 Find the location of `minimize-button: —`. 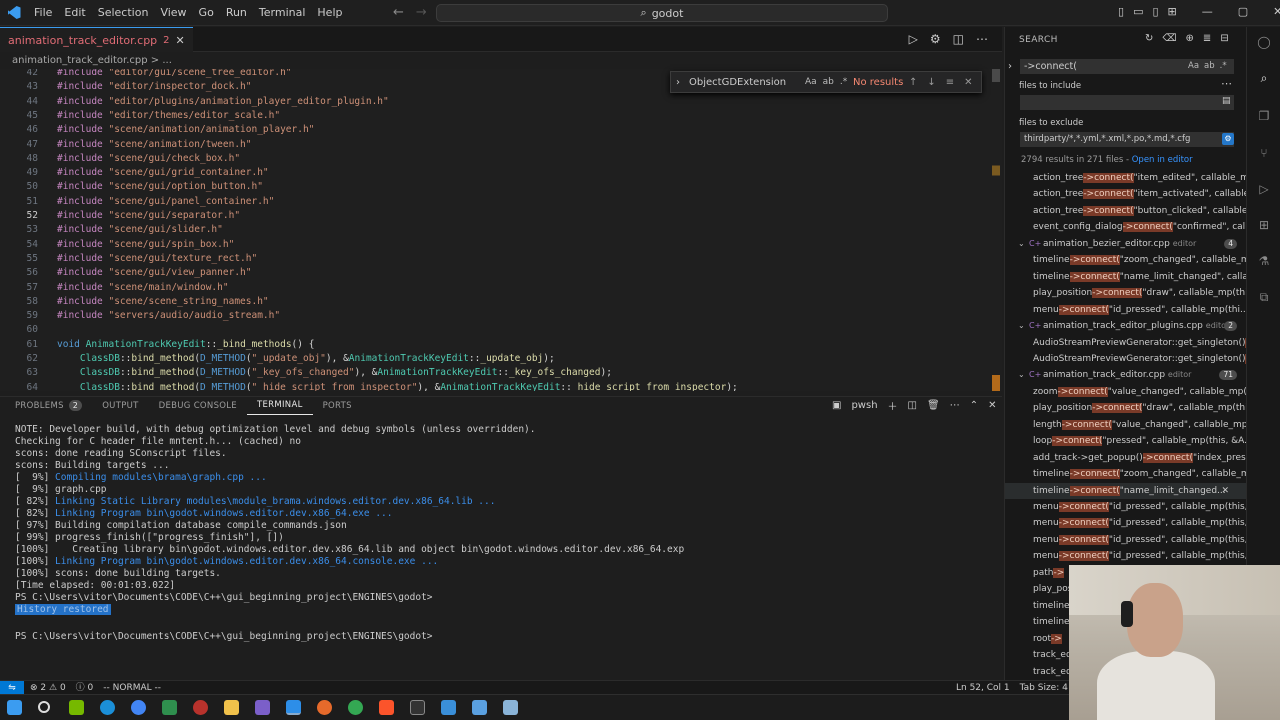

minimize-button: — is located at coordinates (1207, 11).